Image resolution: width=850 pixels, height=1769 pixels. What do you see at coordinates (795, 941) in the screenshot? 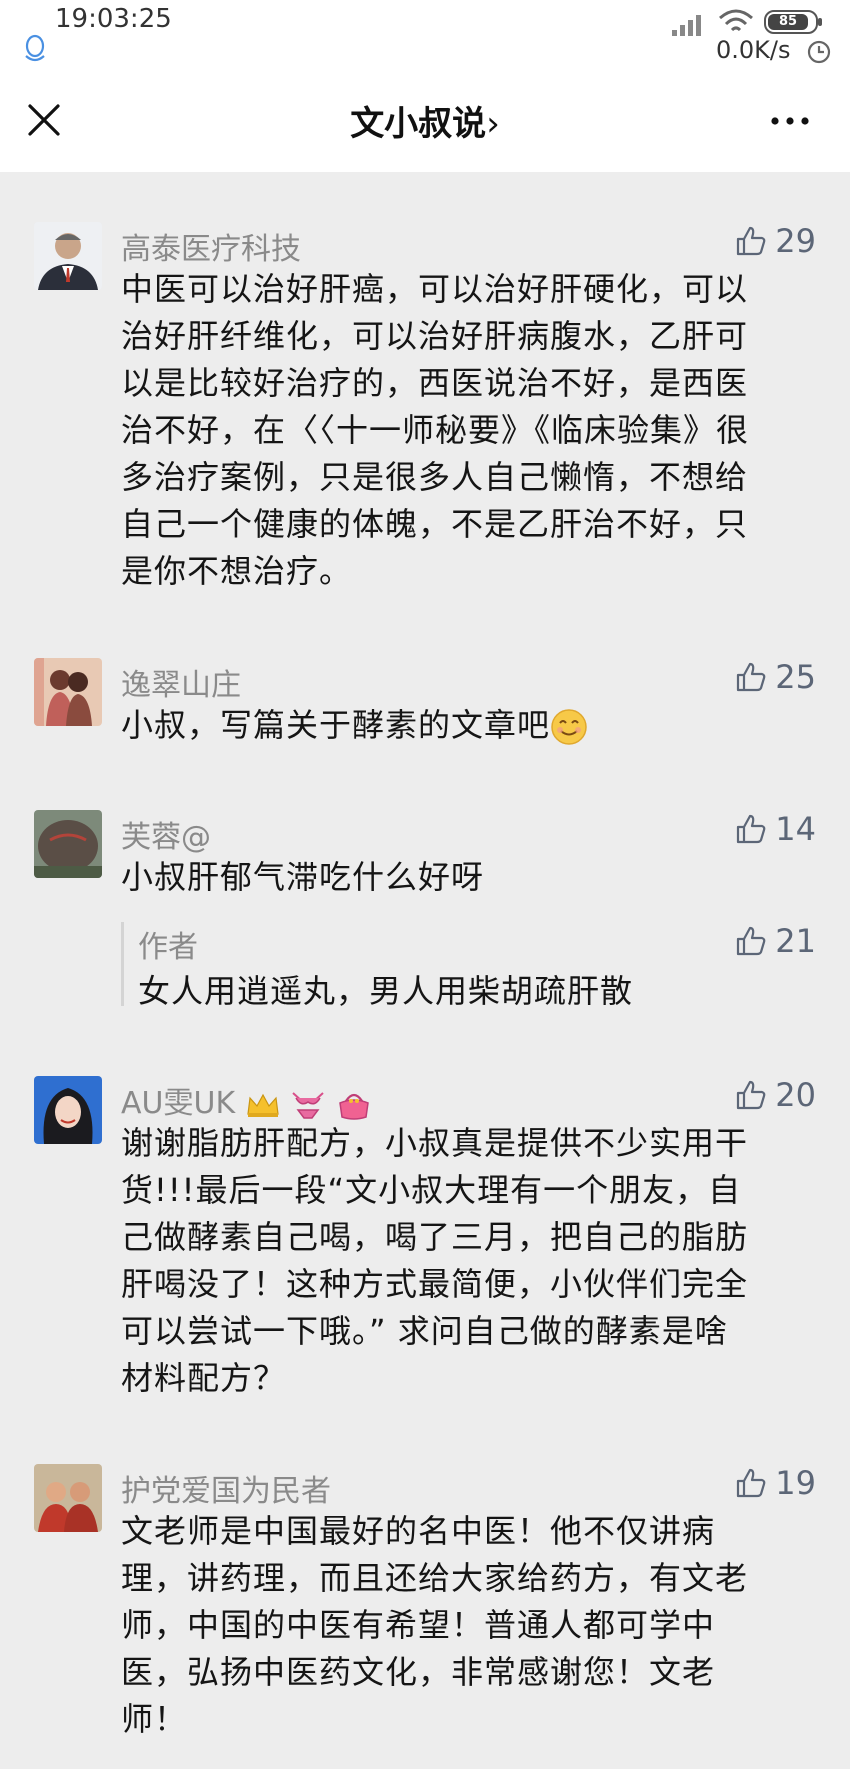
I see `like-count: 21` at bounding box center [795, 941].